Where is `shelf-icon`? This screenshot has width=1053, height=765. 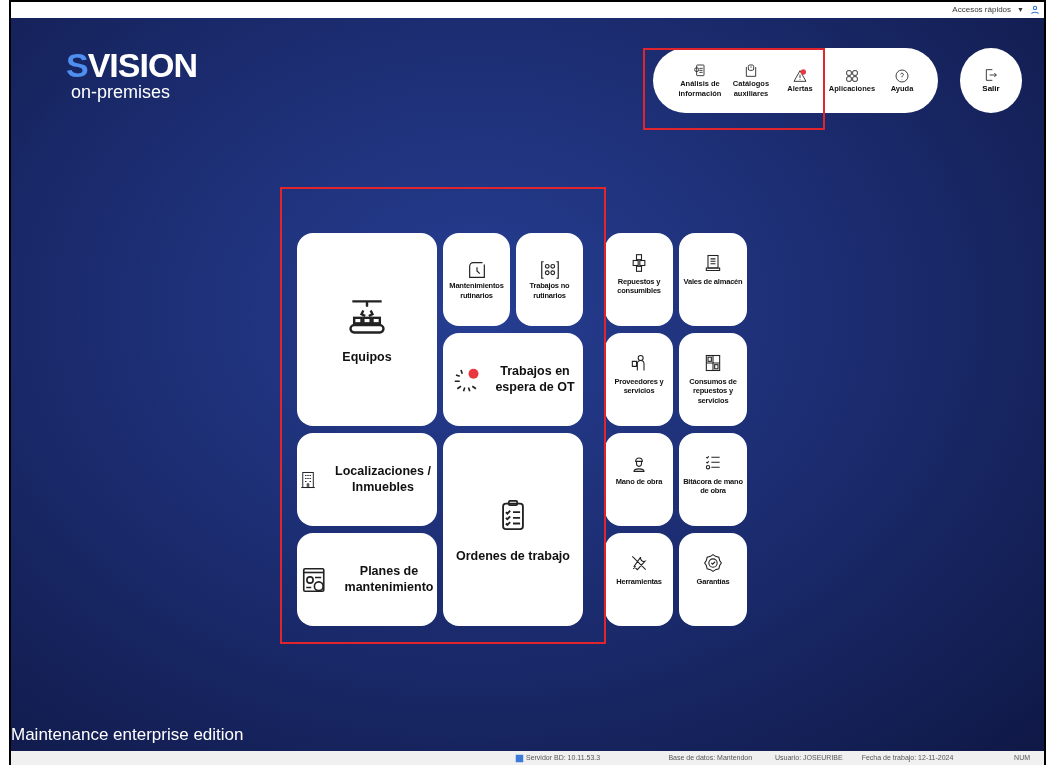 shelf-icon is located at coordinates (713, 363).